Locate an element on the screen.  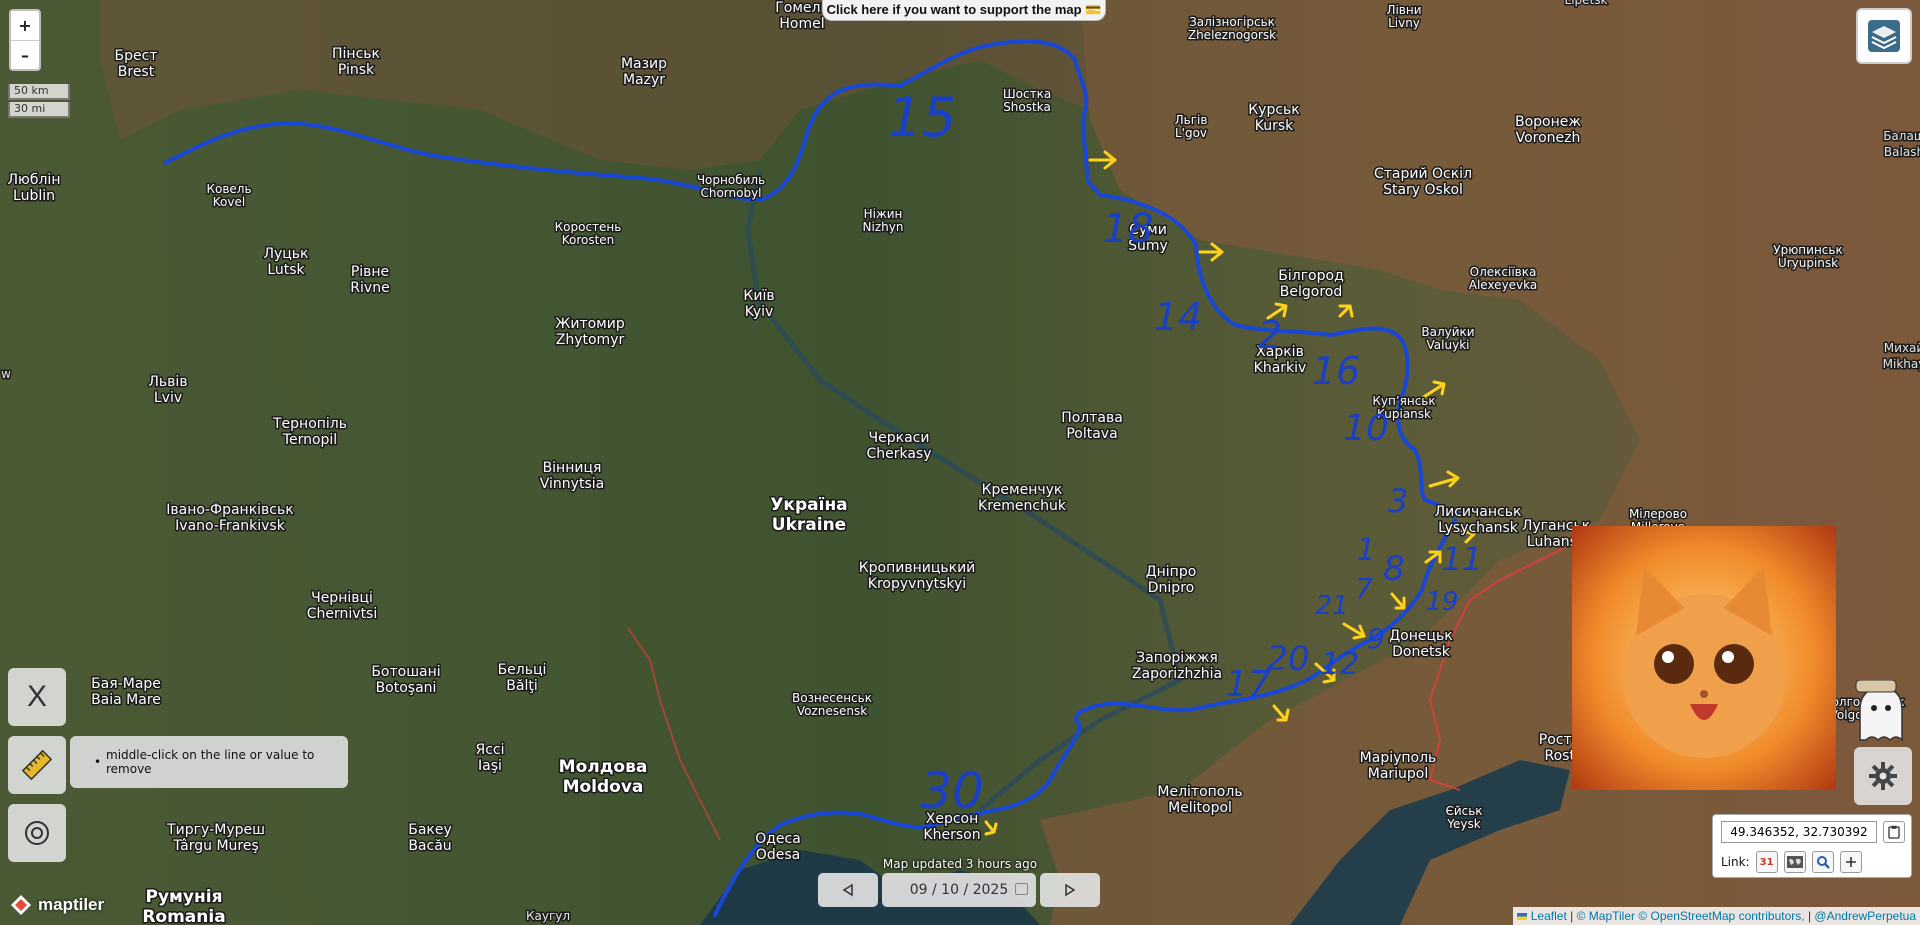
city-label-local: Полтава is located at coordinates (1092, 418).